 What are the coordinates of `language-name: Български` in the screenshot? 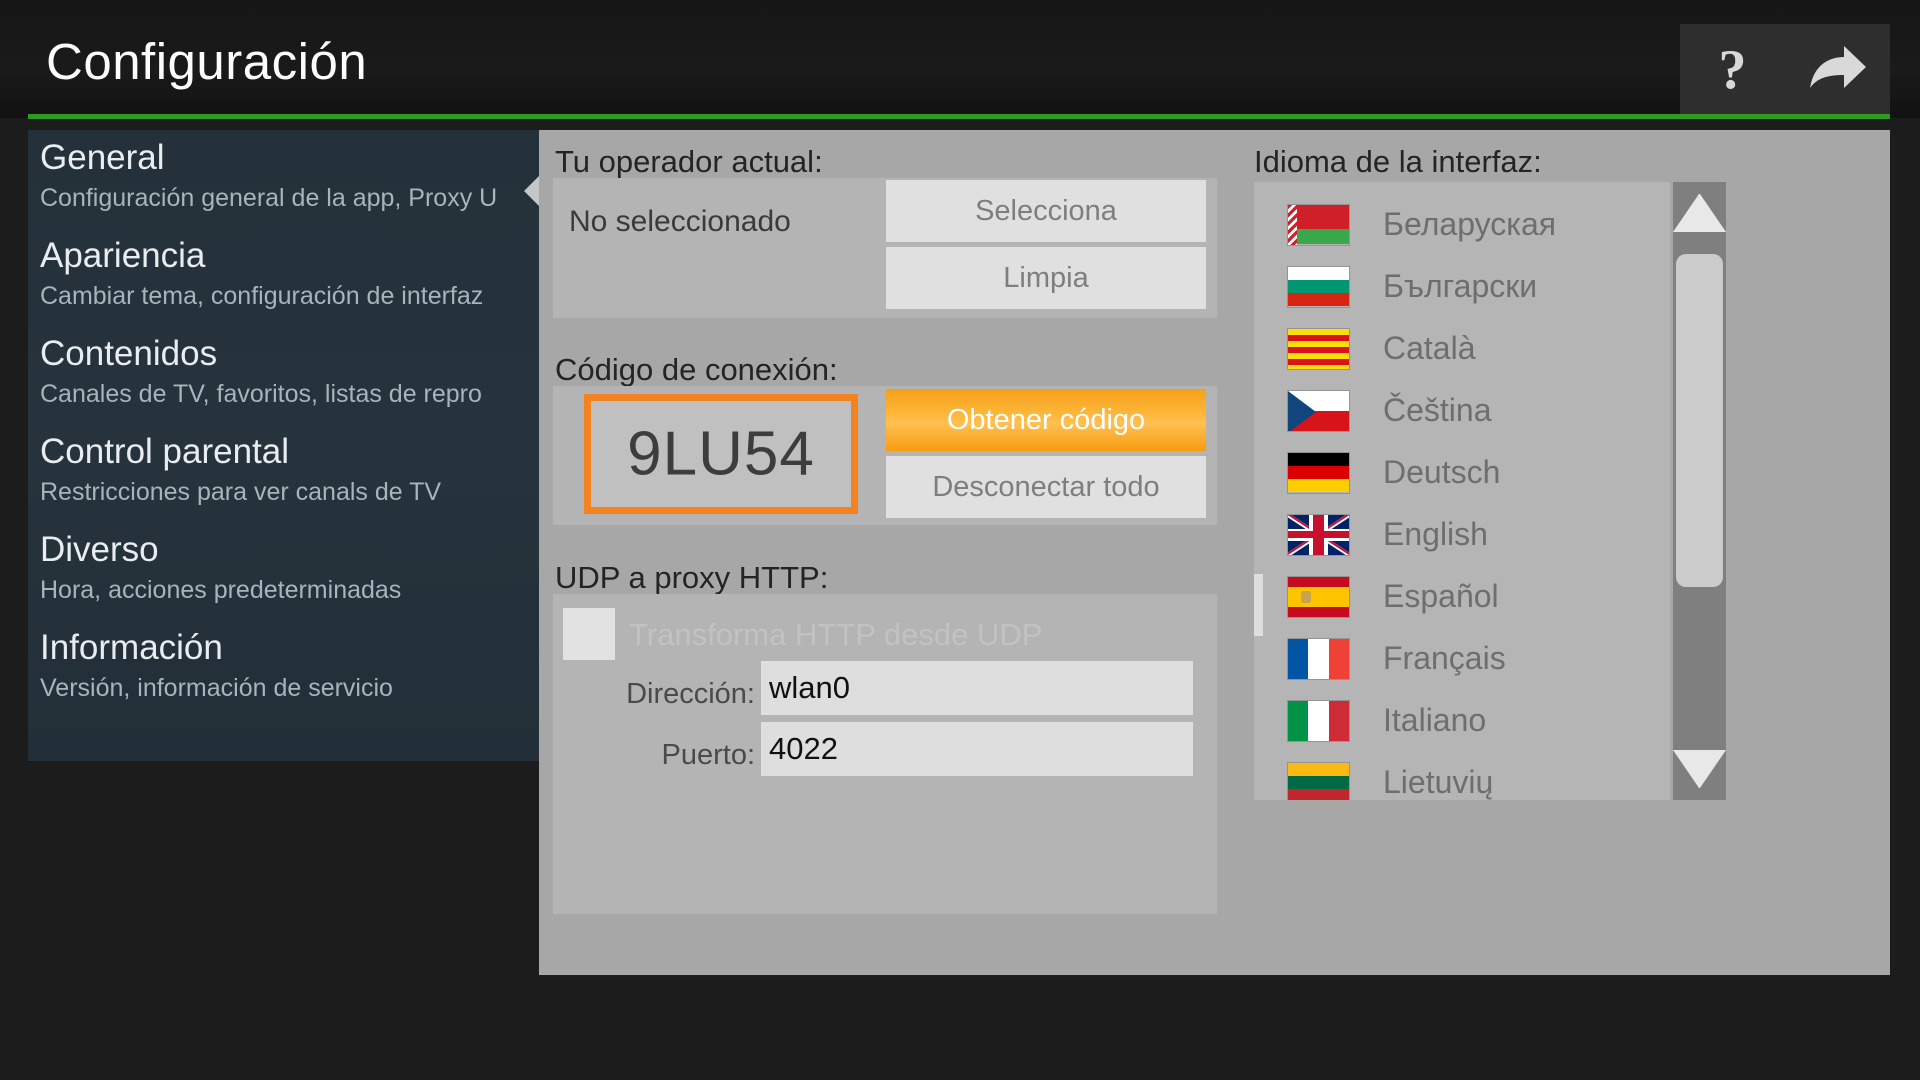 It's located at (1460, 286).